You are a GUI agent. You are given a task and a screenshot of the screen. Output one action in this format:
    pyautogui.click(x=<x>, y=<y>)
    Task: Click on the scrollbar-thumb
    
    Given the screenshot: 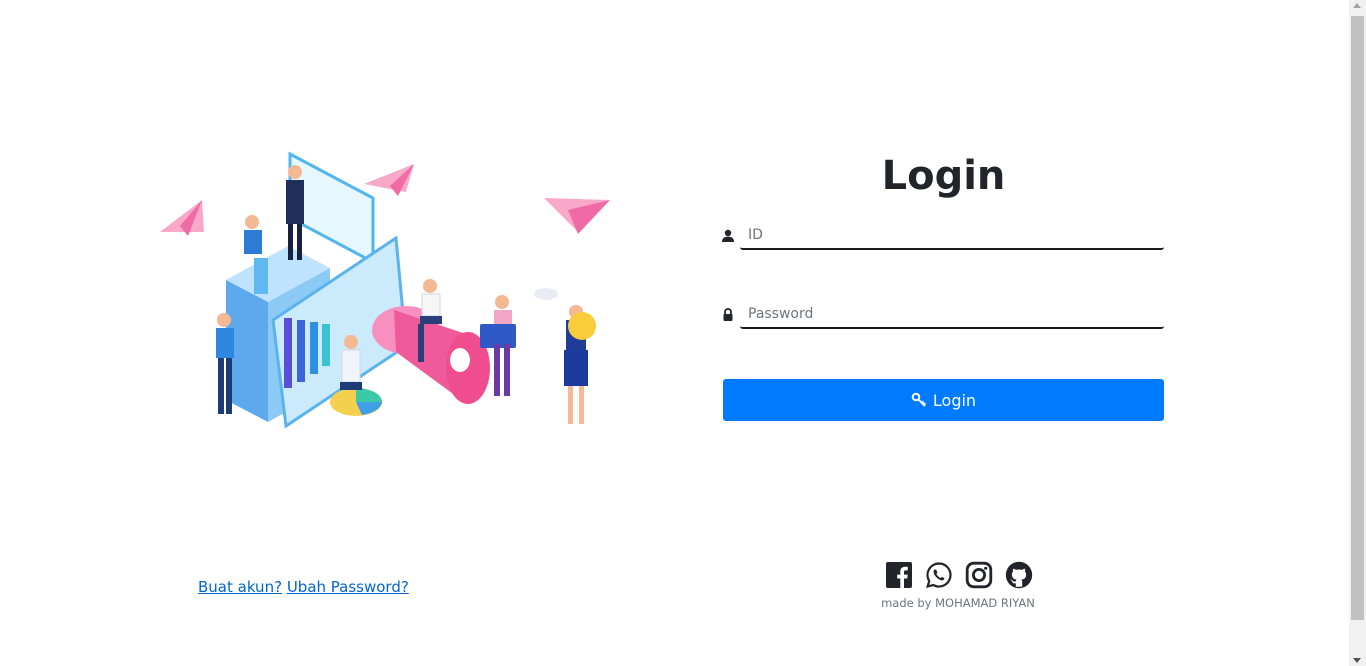 What is the action you would take?
    pyautogui.click(x=1357, y=318)
    